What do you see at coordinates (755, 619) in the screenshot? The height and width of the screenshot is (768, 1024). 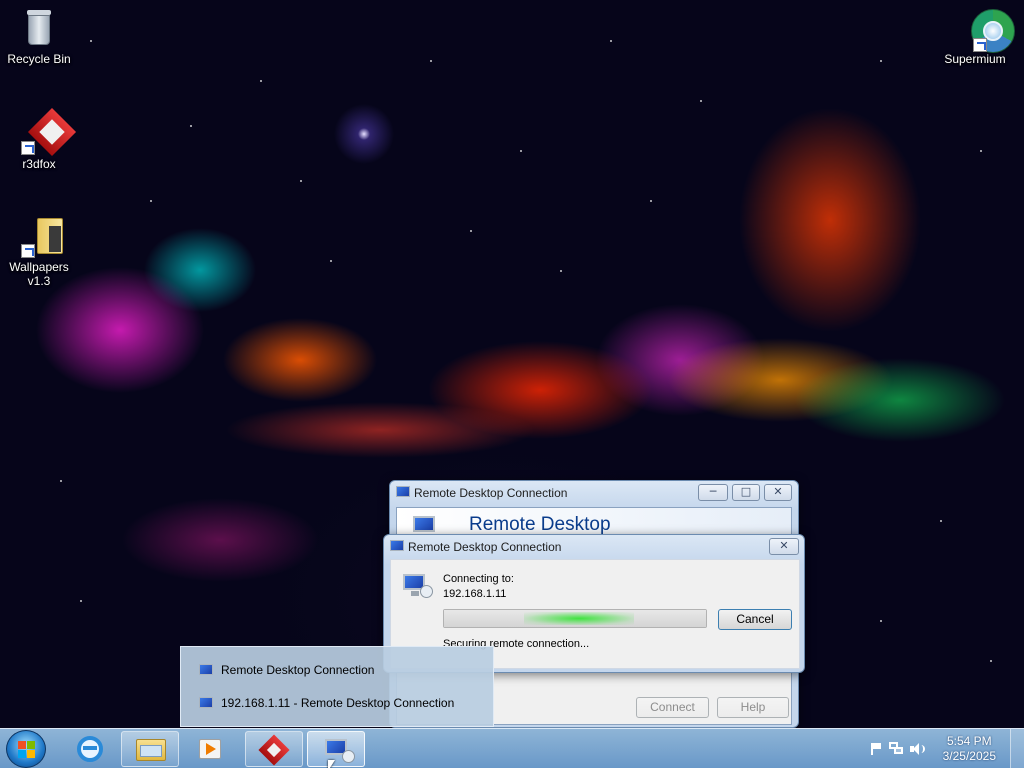 I see `cancel-button: Cancel` at bounding box center [755, 619].